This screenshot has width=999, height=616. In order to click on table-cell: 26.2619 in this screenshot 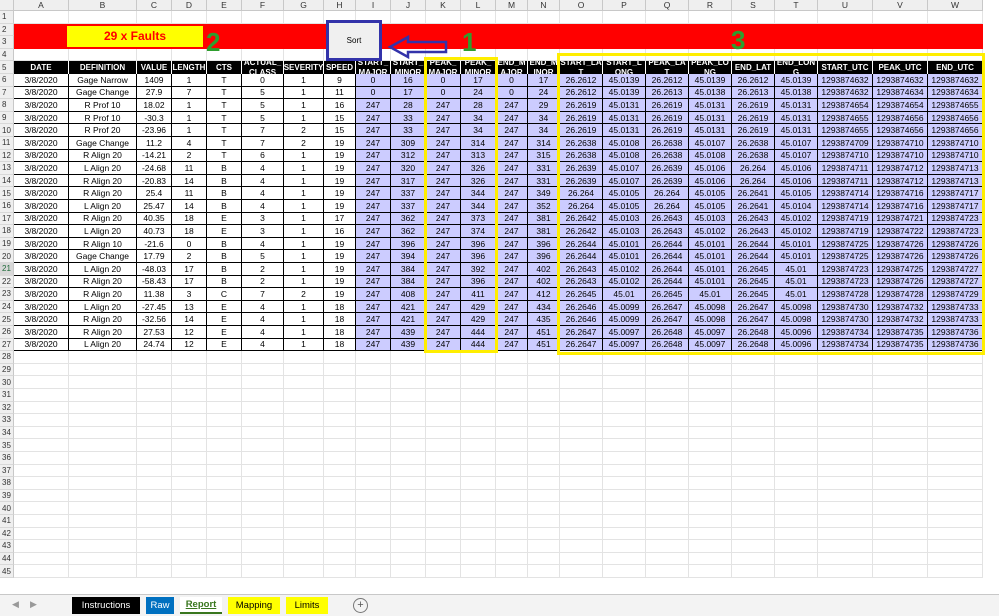, I will do `click(581, 118)`.